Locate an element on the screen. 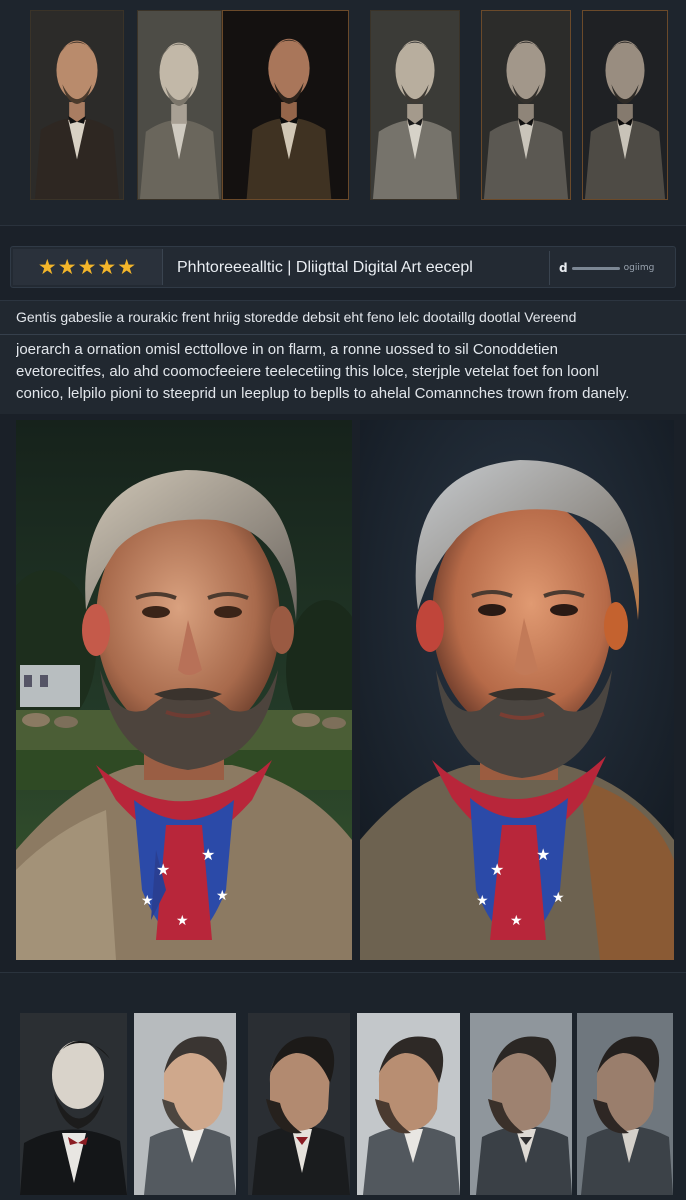 The image size is (686, 1200). meta-bar-icon is located at coordinates (595, 268).